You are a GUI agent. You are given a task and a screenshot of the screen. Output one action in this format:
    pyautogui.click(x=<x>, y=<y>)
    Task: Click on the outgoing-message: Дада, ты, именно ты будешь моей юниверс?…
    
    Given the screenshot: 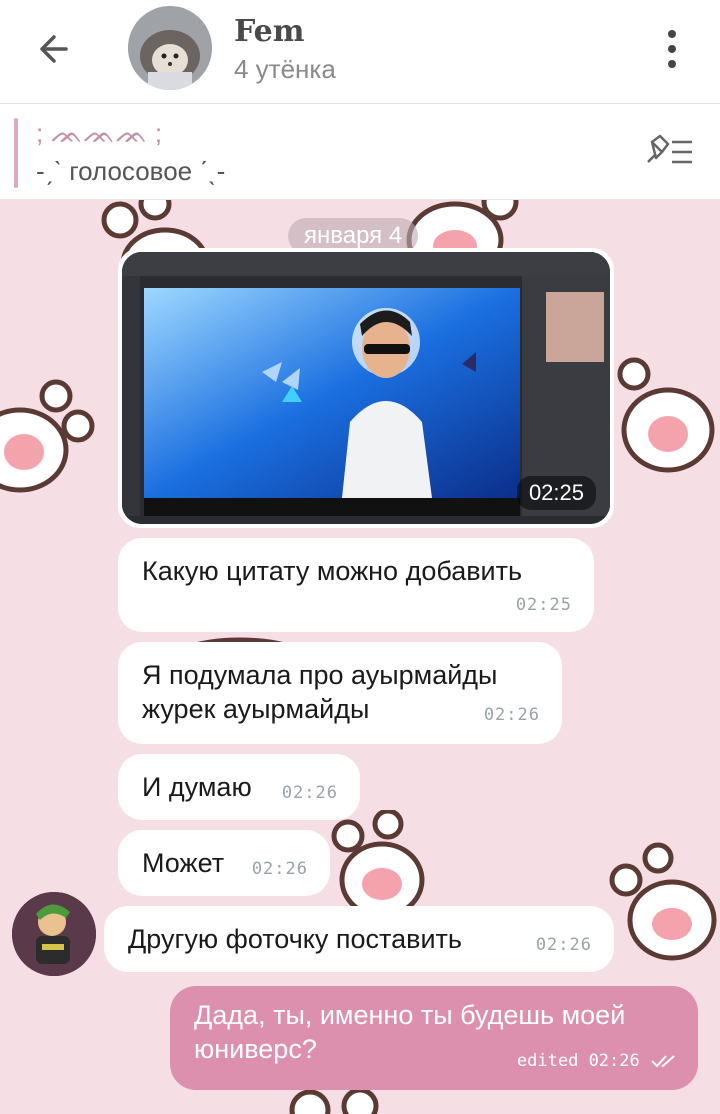 What is the action you would take?
    pyautogui.click(x=434, y=1038)
    